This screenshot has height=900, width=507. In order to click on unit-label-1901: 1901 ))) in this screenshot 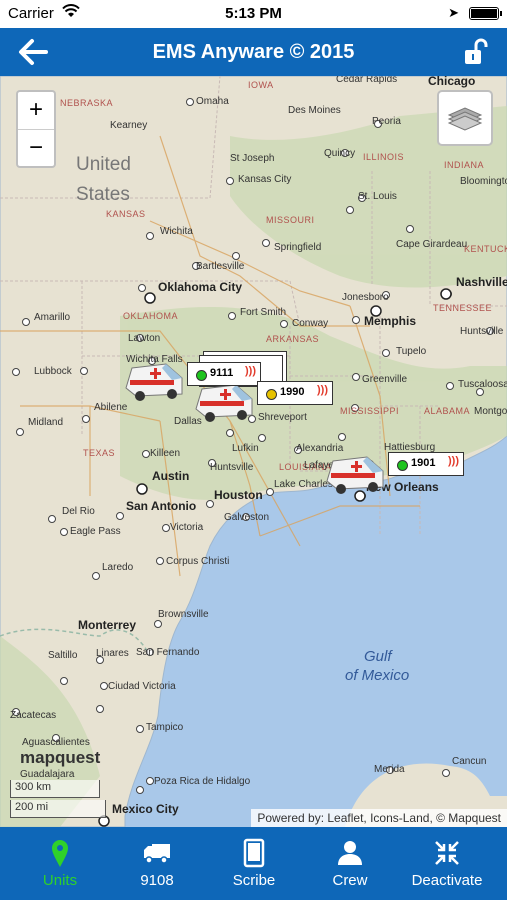, I will do `click(426, 464)`.